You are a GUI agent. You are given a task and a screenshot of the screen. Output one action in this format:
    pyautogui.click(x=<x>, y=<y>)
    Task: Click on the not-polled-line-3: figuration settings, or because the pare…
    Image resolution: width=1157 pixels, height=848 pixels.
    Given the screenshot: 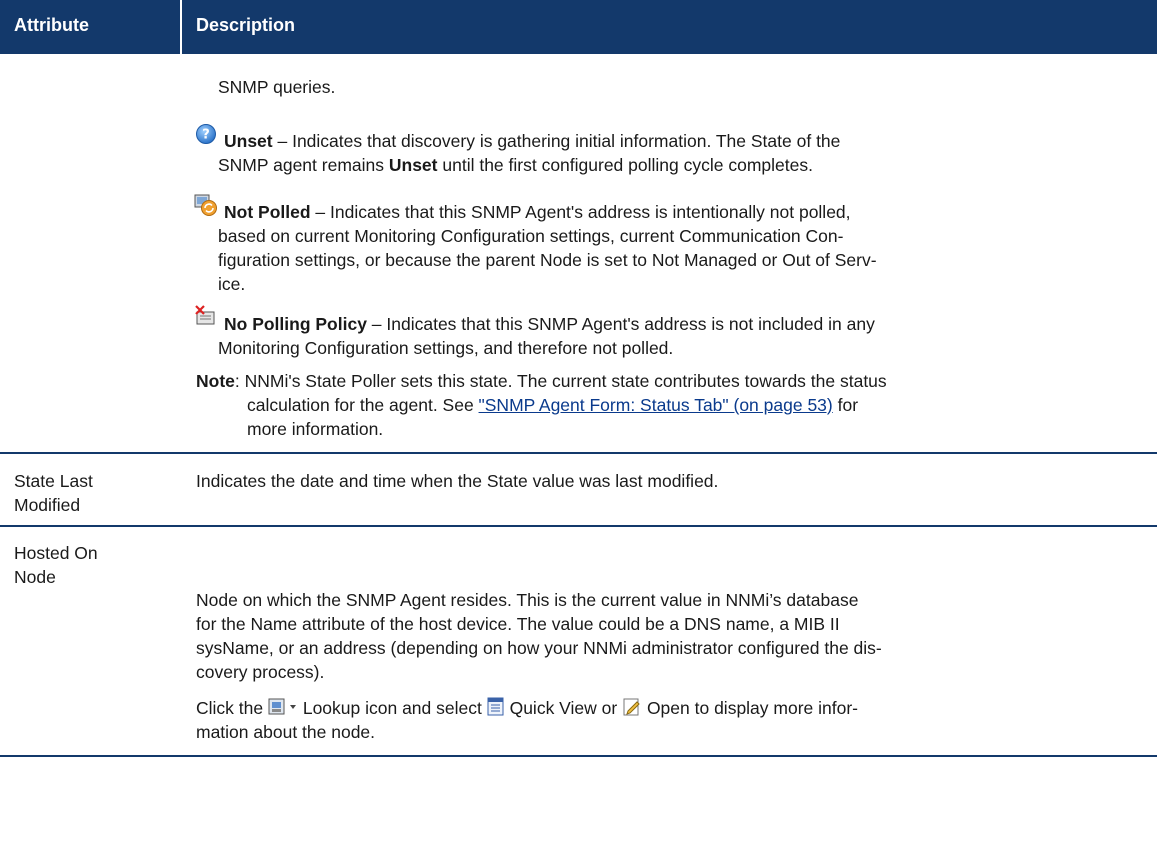 What is the action you would take?
    pyautogui.click(x=547, y=260)
    